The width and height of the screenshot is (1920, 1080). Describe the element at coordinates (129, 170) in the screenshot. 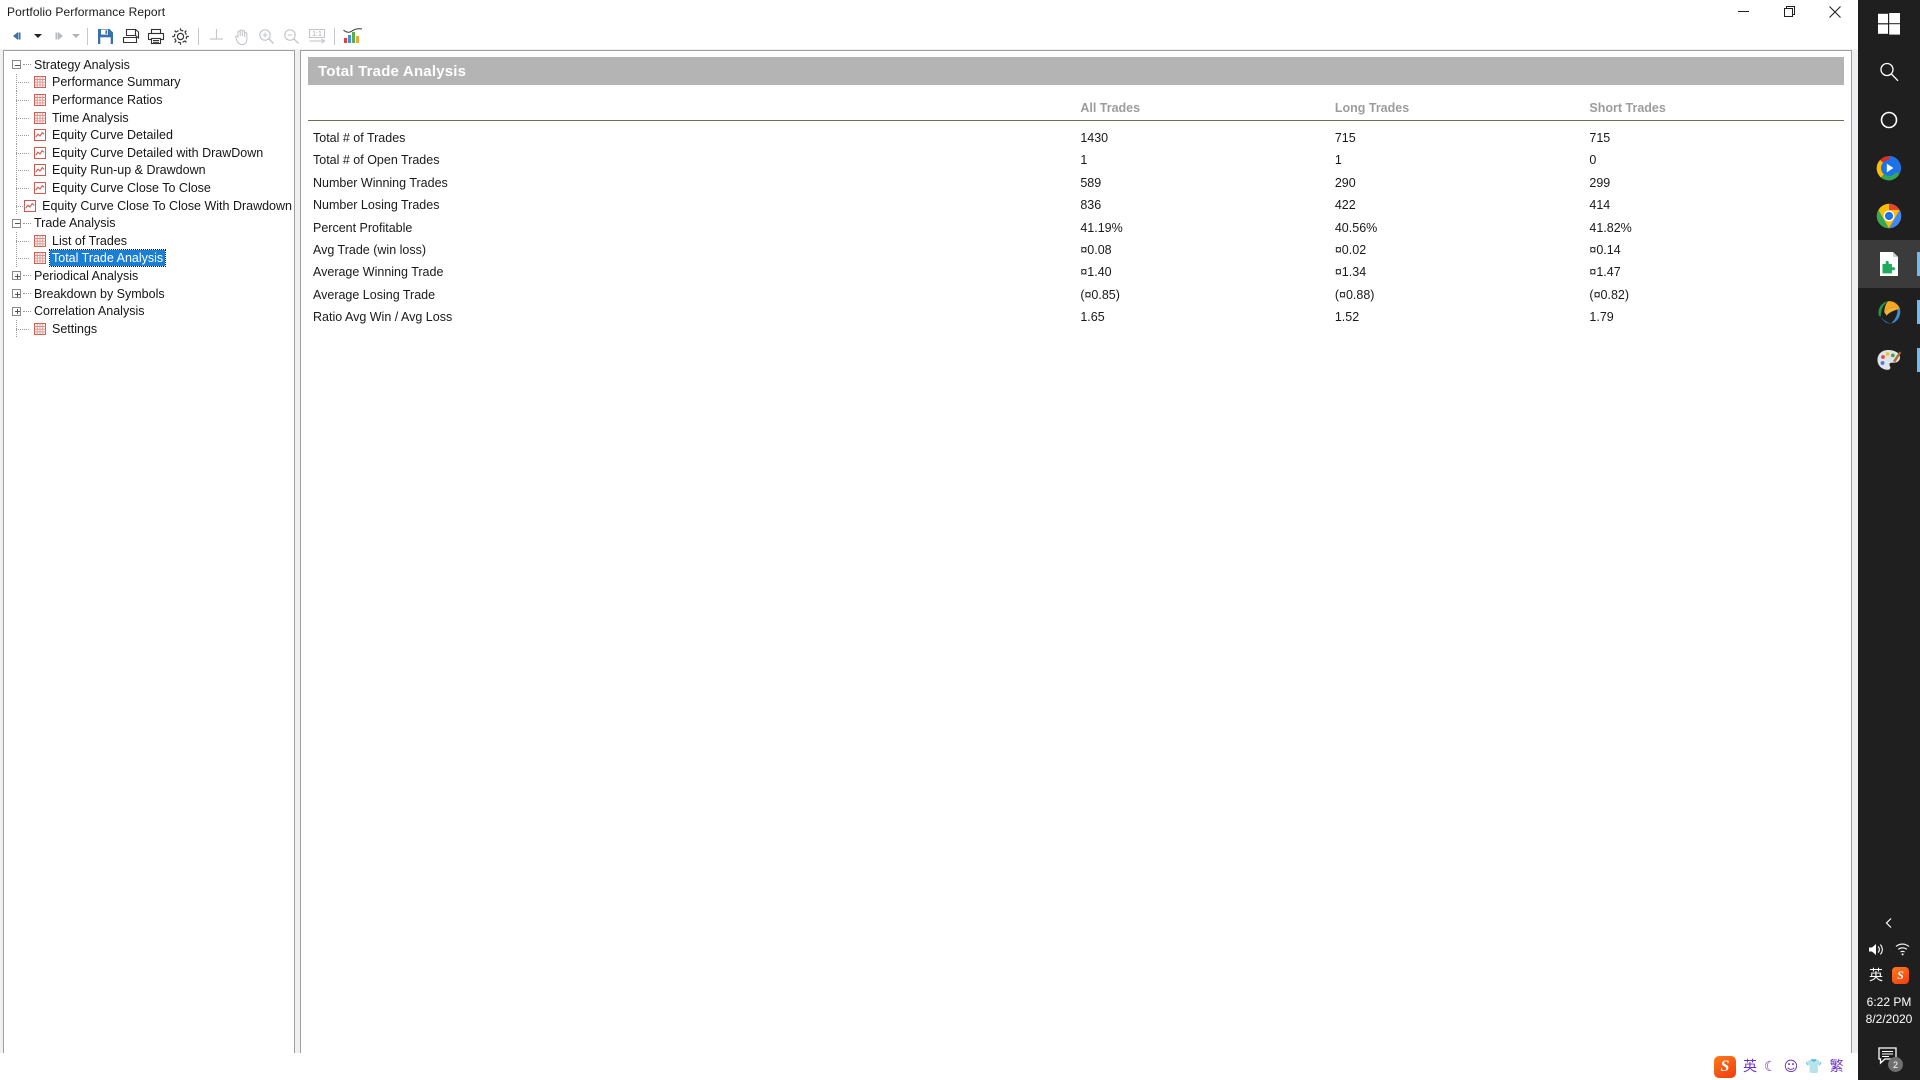

I see `tree-item-label: Equity Run-up & Drawdown` at that location.